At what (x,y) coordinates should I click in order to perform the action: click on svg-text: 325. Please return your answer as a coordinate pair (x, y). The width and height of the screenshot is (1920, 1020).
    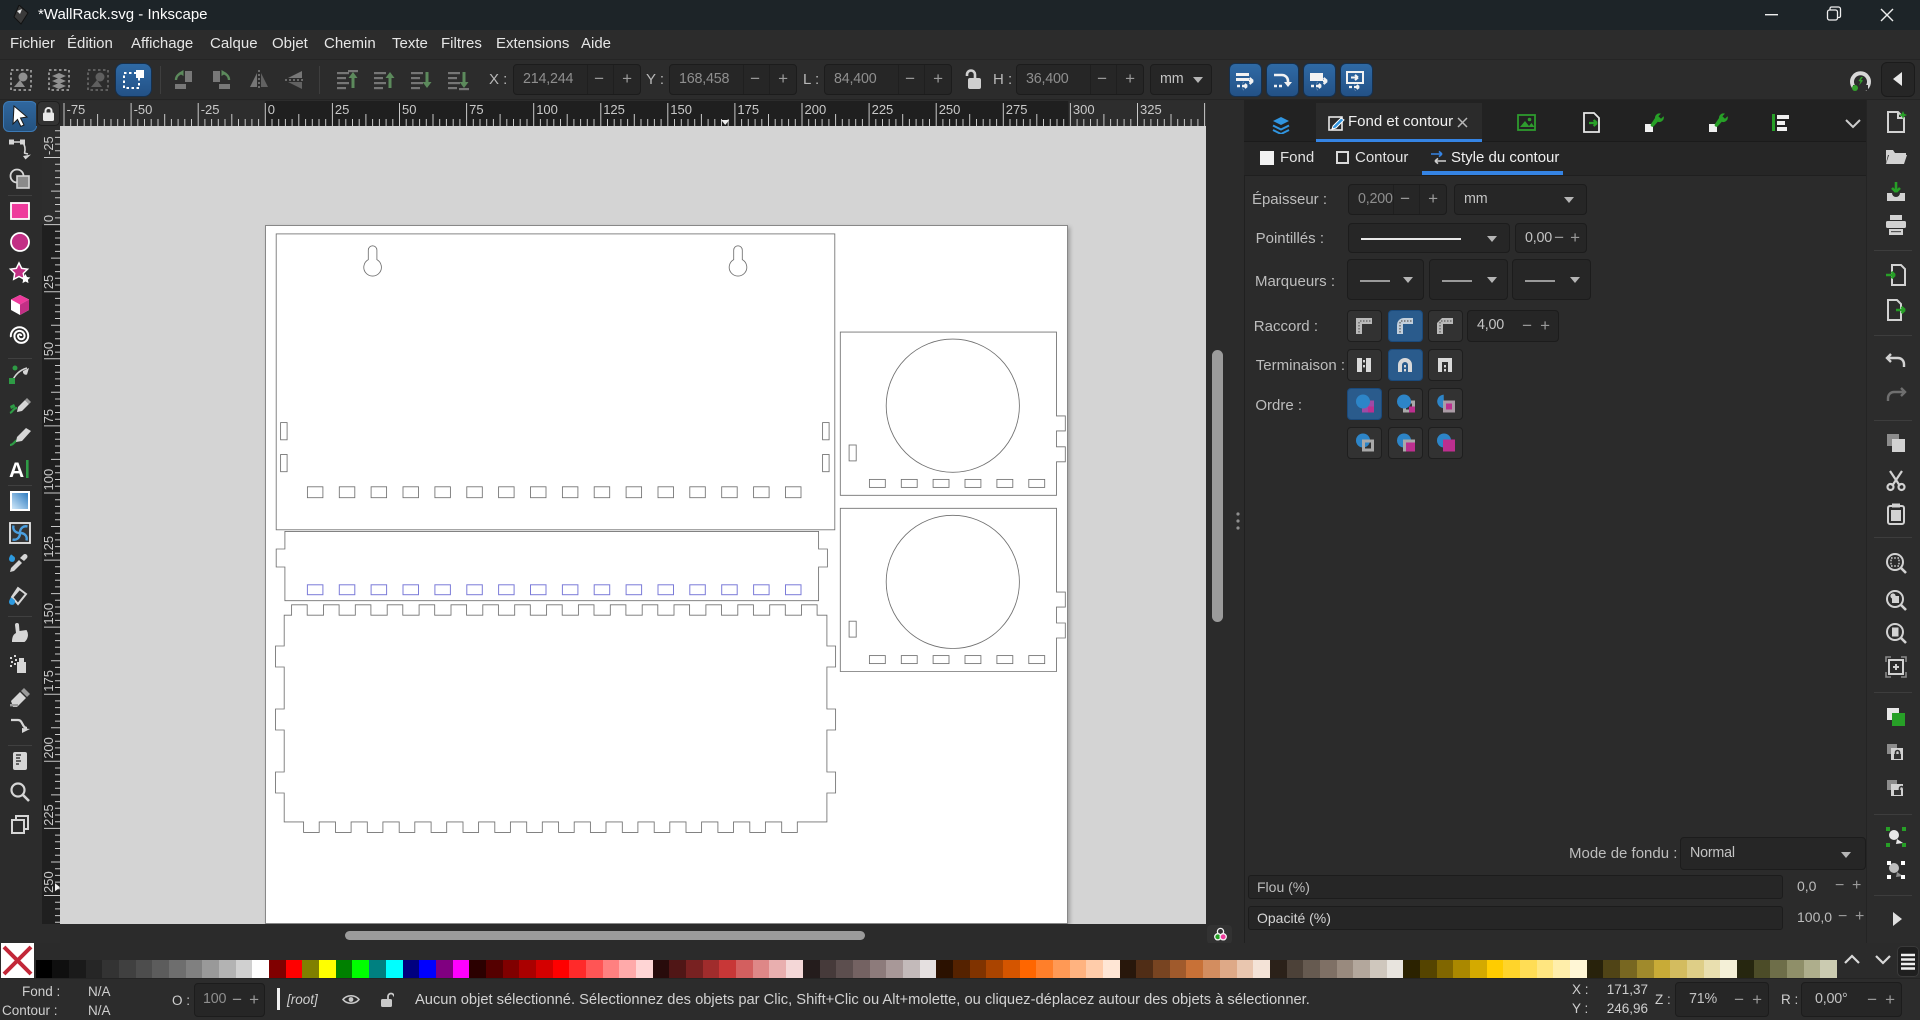
    Looking at the image, I should click on (1151, 109).